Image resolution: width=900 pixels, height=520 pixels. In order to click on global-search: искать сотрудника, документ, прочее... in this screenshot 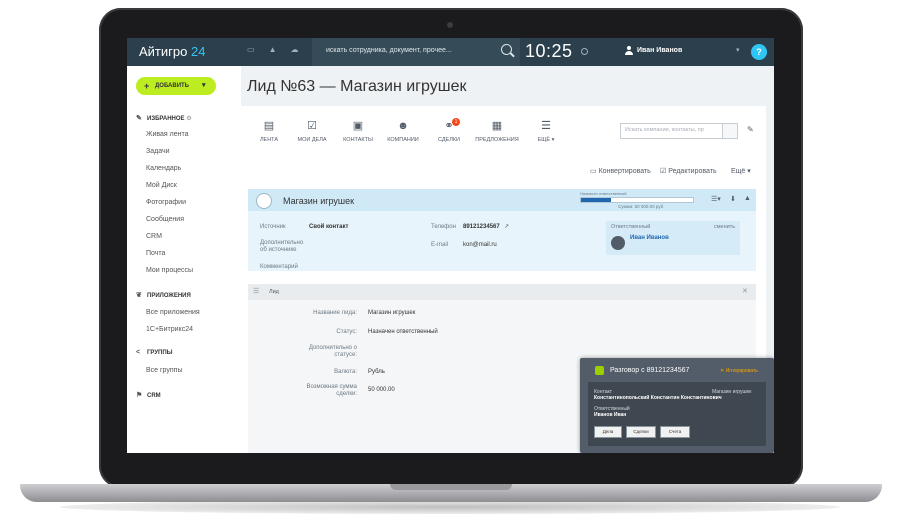, I will do `click(416, 52)`.